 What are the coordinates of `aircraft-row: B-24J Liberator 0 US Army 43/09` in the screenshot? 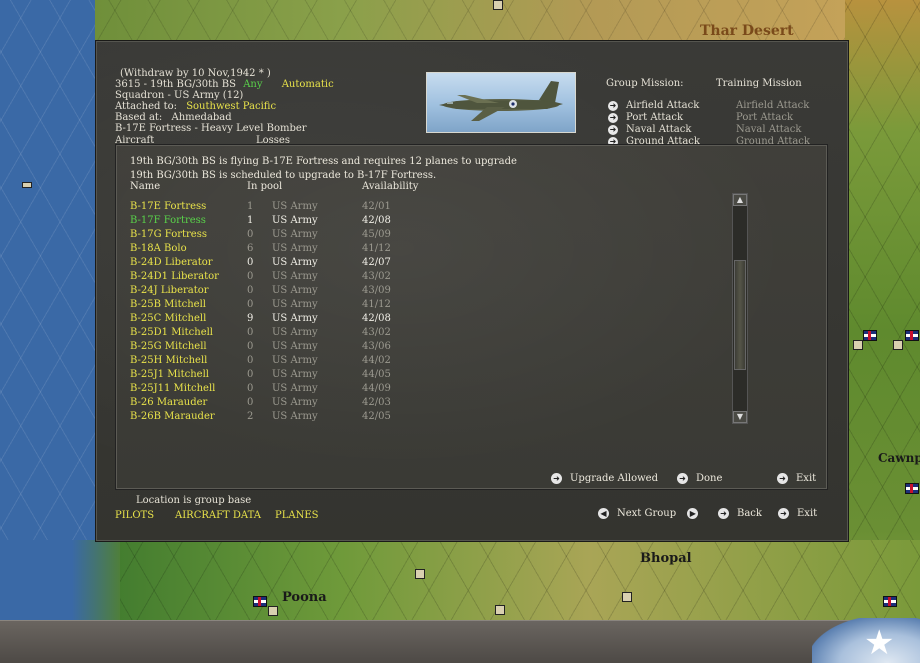 It's located at (430, 292).